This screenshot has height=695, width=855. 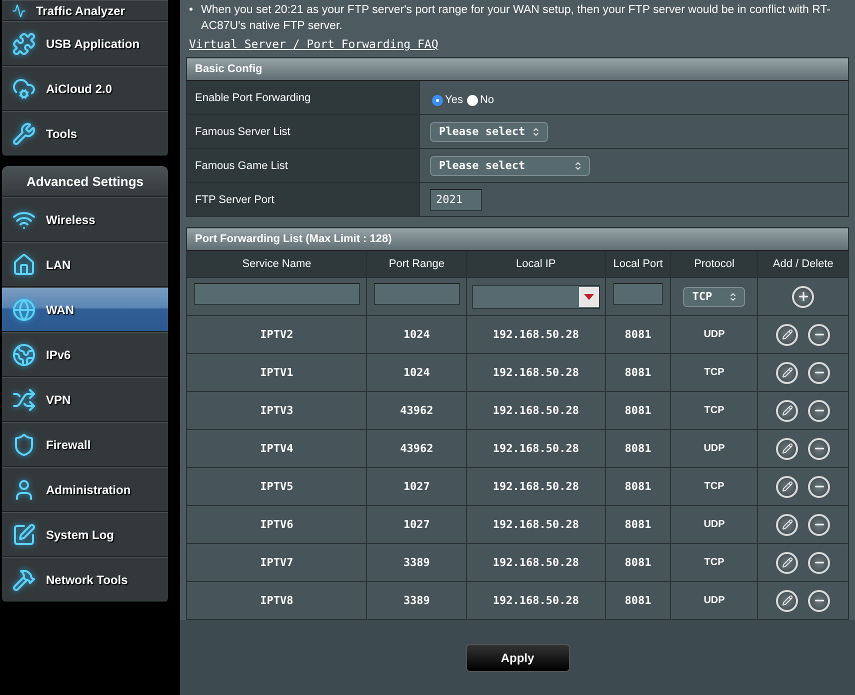 What do you see at coordinates (24, 354) in the screenshot?
I see `globe-icon` at bounding box center [24, 354].